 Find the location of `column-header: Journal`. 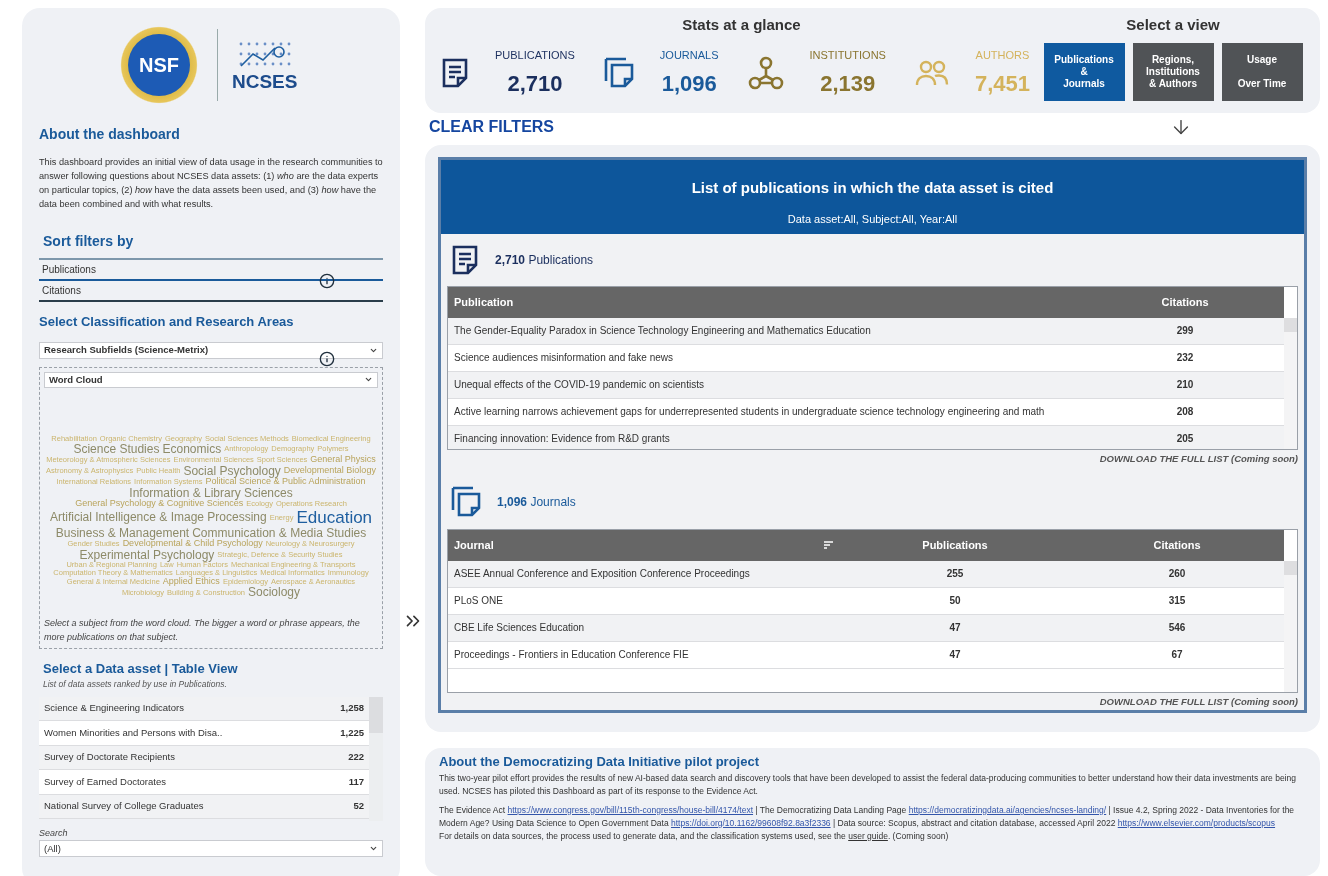

column-header: Journal is located at coordinates (474, 545).